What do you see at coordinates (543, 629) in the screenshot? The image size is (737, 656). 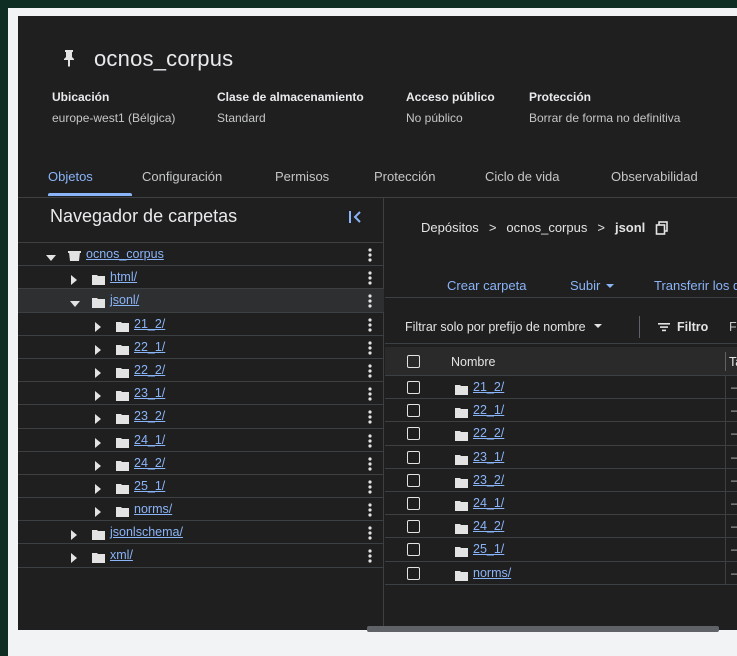 I see `horizontal-scrollbar-thumb` at bounding box center [543, 629].